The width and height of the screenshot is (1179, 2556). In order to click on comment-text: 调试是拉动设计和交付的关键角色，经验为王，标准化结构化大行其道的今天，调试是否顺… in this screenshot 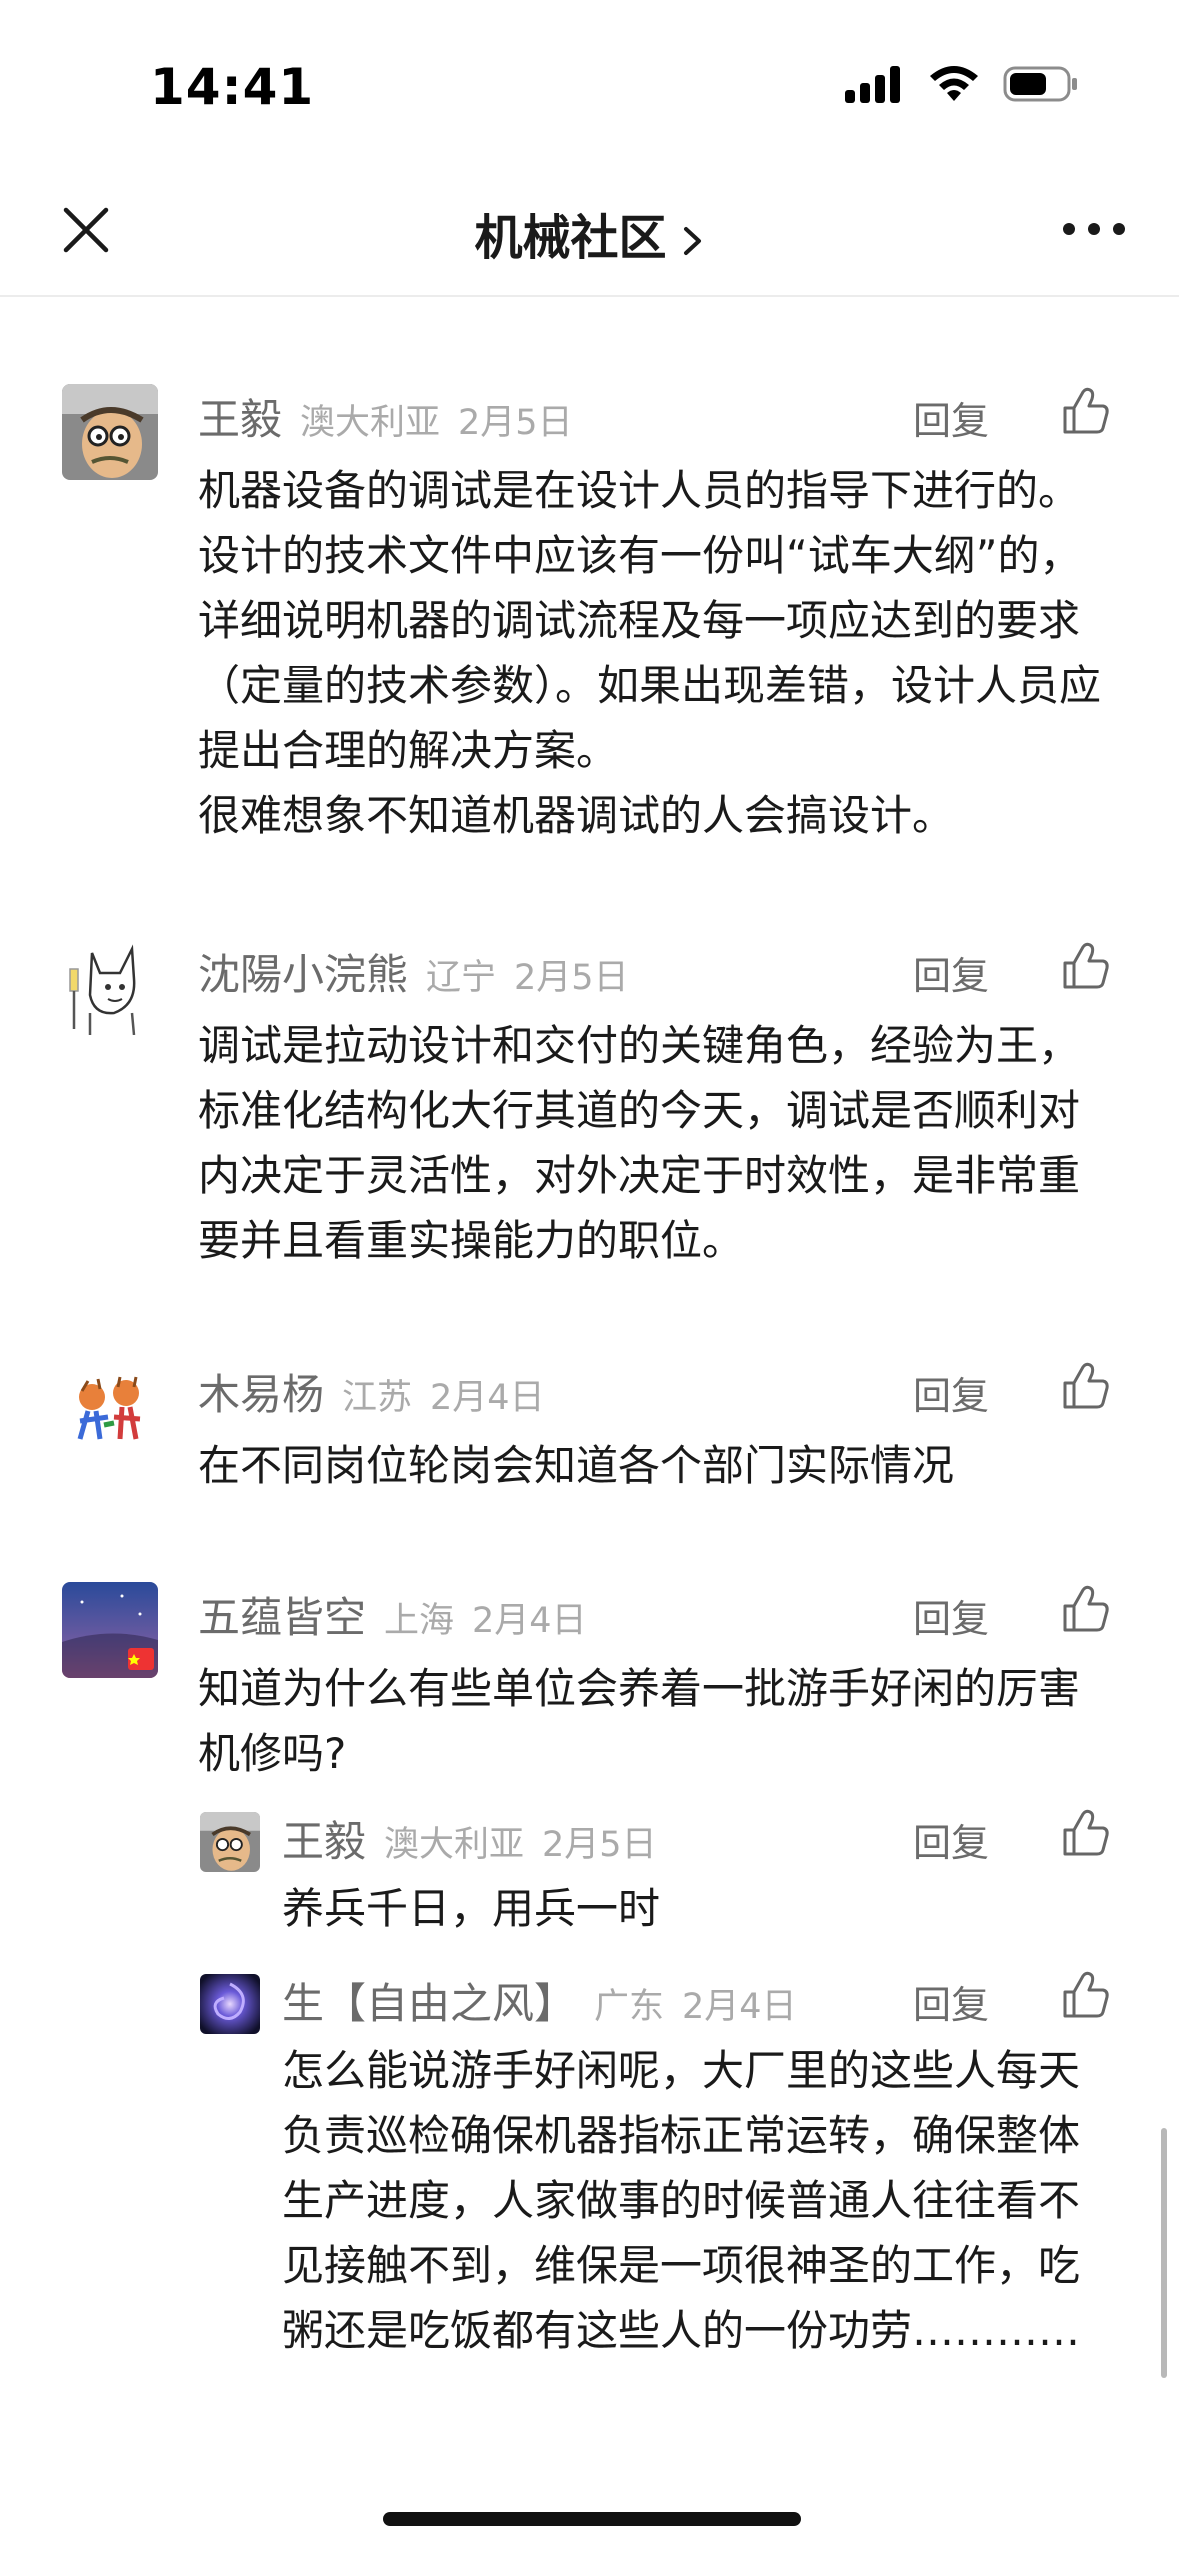, I will do `click(658, 1143)`.